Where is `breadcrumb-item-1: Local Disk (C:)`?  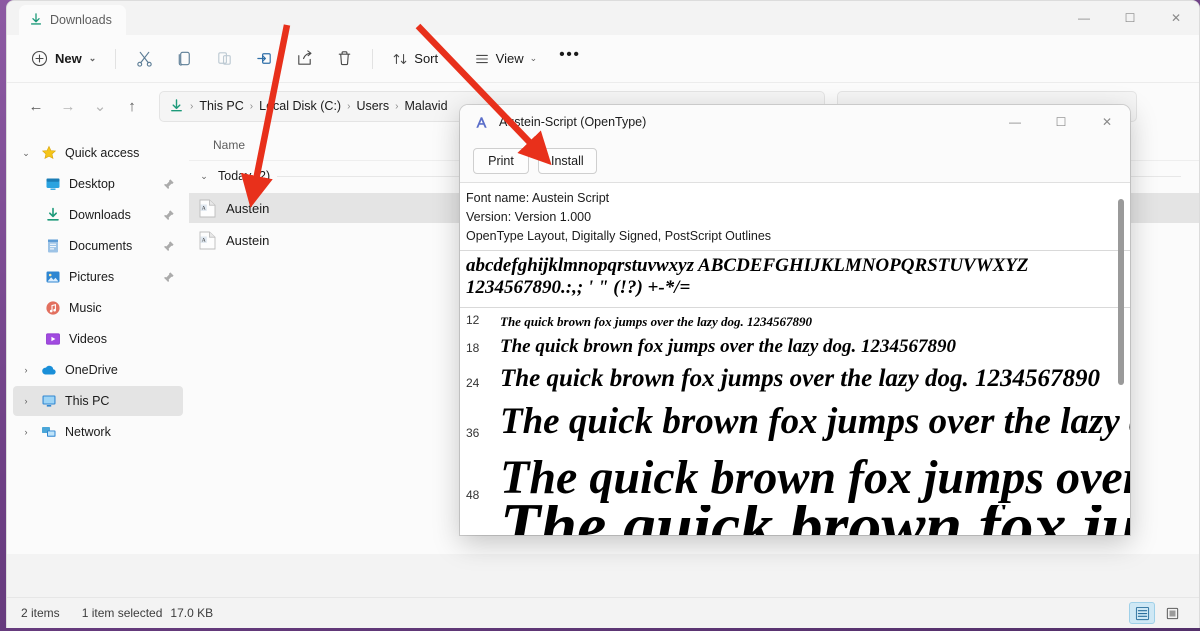
breadcrumb-item-1: Local Disk (C:) is located at coordinates (300, 106).